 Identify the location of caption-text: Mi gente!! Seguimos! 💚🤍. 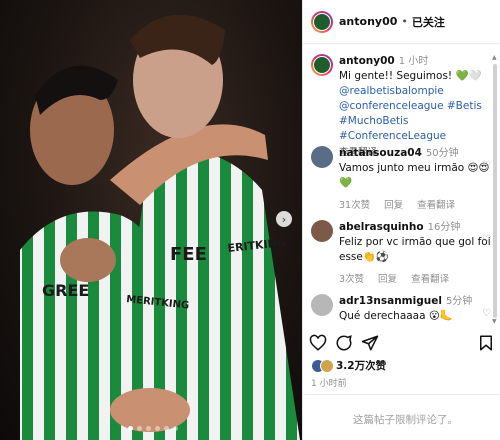
(410, 76).